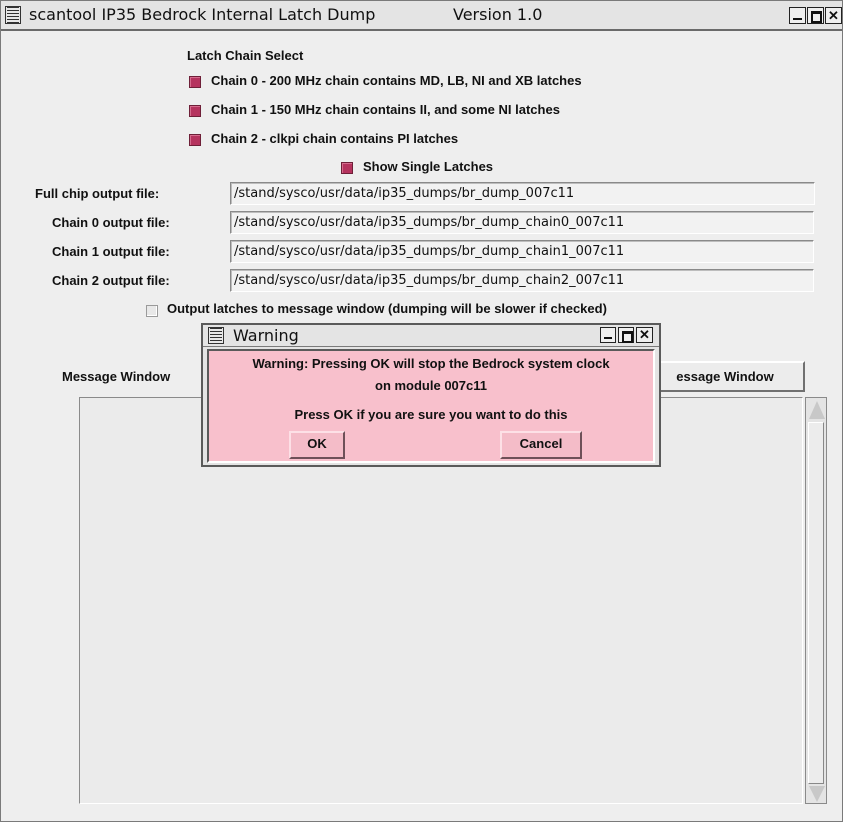  What do you see at coordinates (216, 335) in the screenshot?
I see `dialog-menu-icon` at bounding box center [216, 335].